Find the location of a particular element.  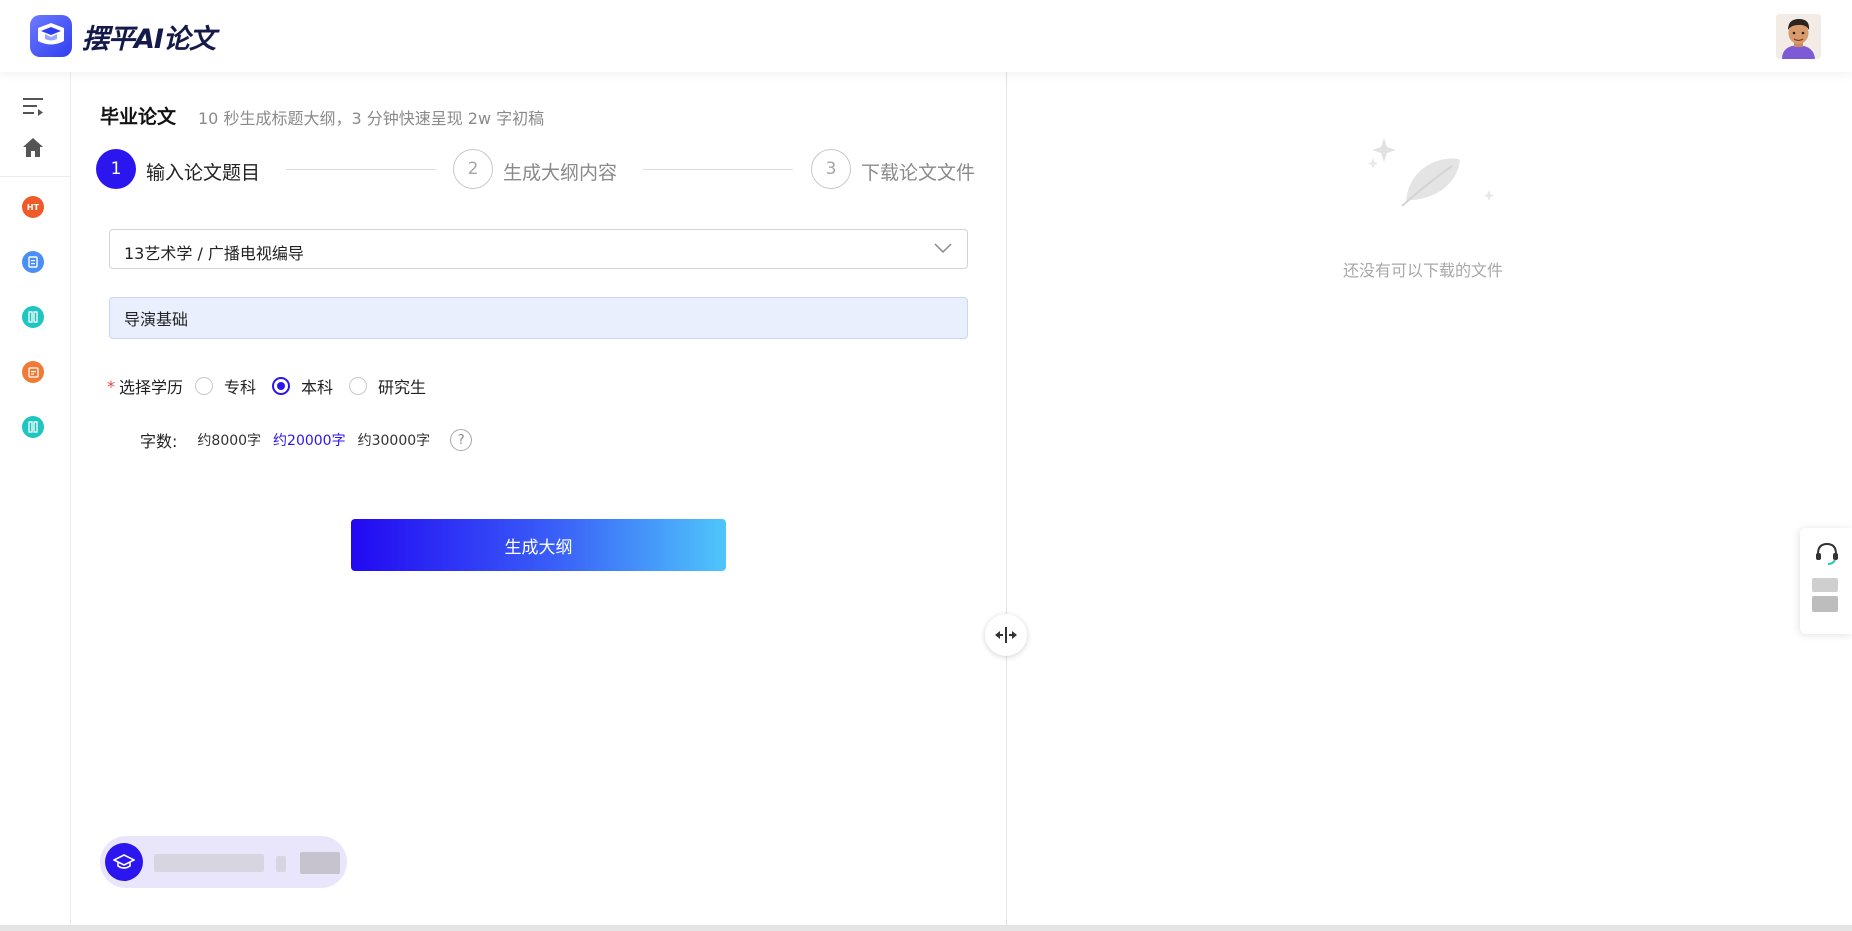

resize-handle-icon is located at coordinates (1006, 635).